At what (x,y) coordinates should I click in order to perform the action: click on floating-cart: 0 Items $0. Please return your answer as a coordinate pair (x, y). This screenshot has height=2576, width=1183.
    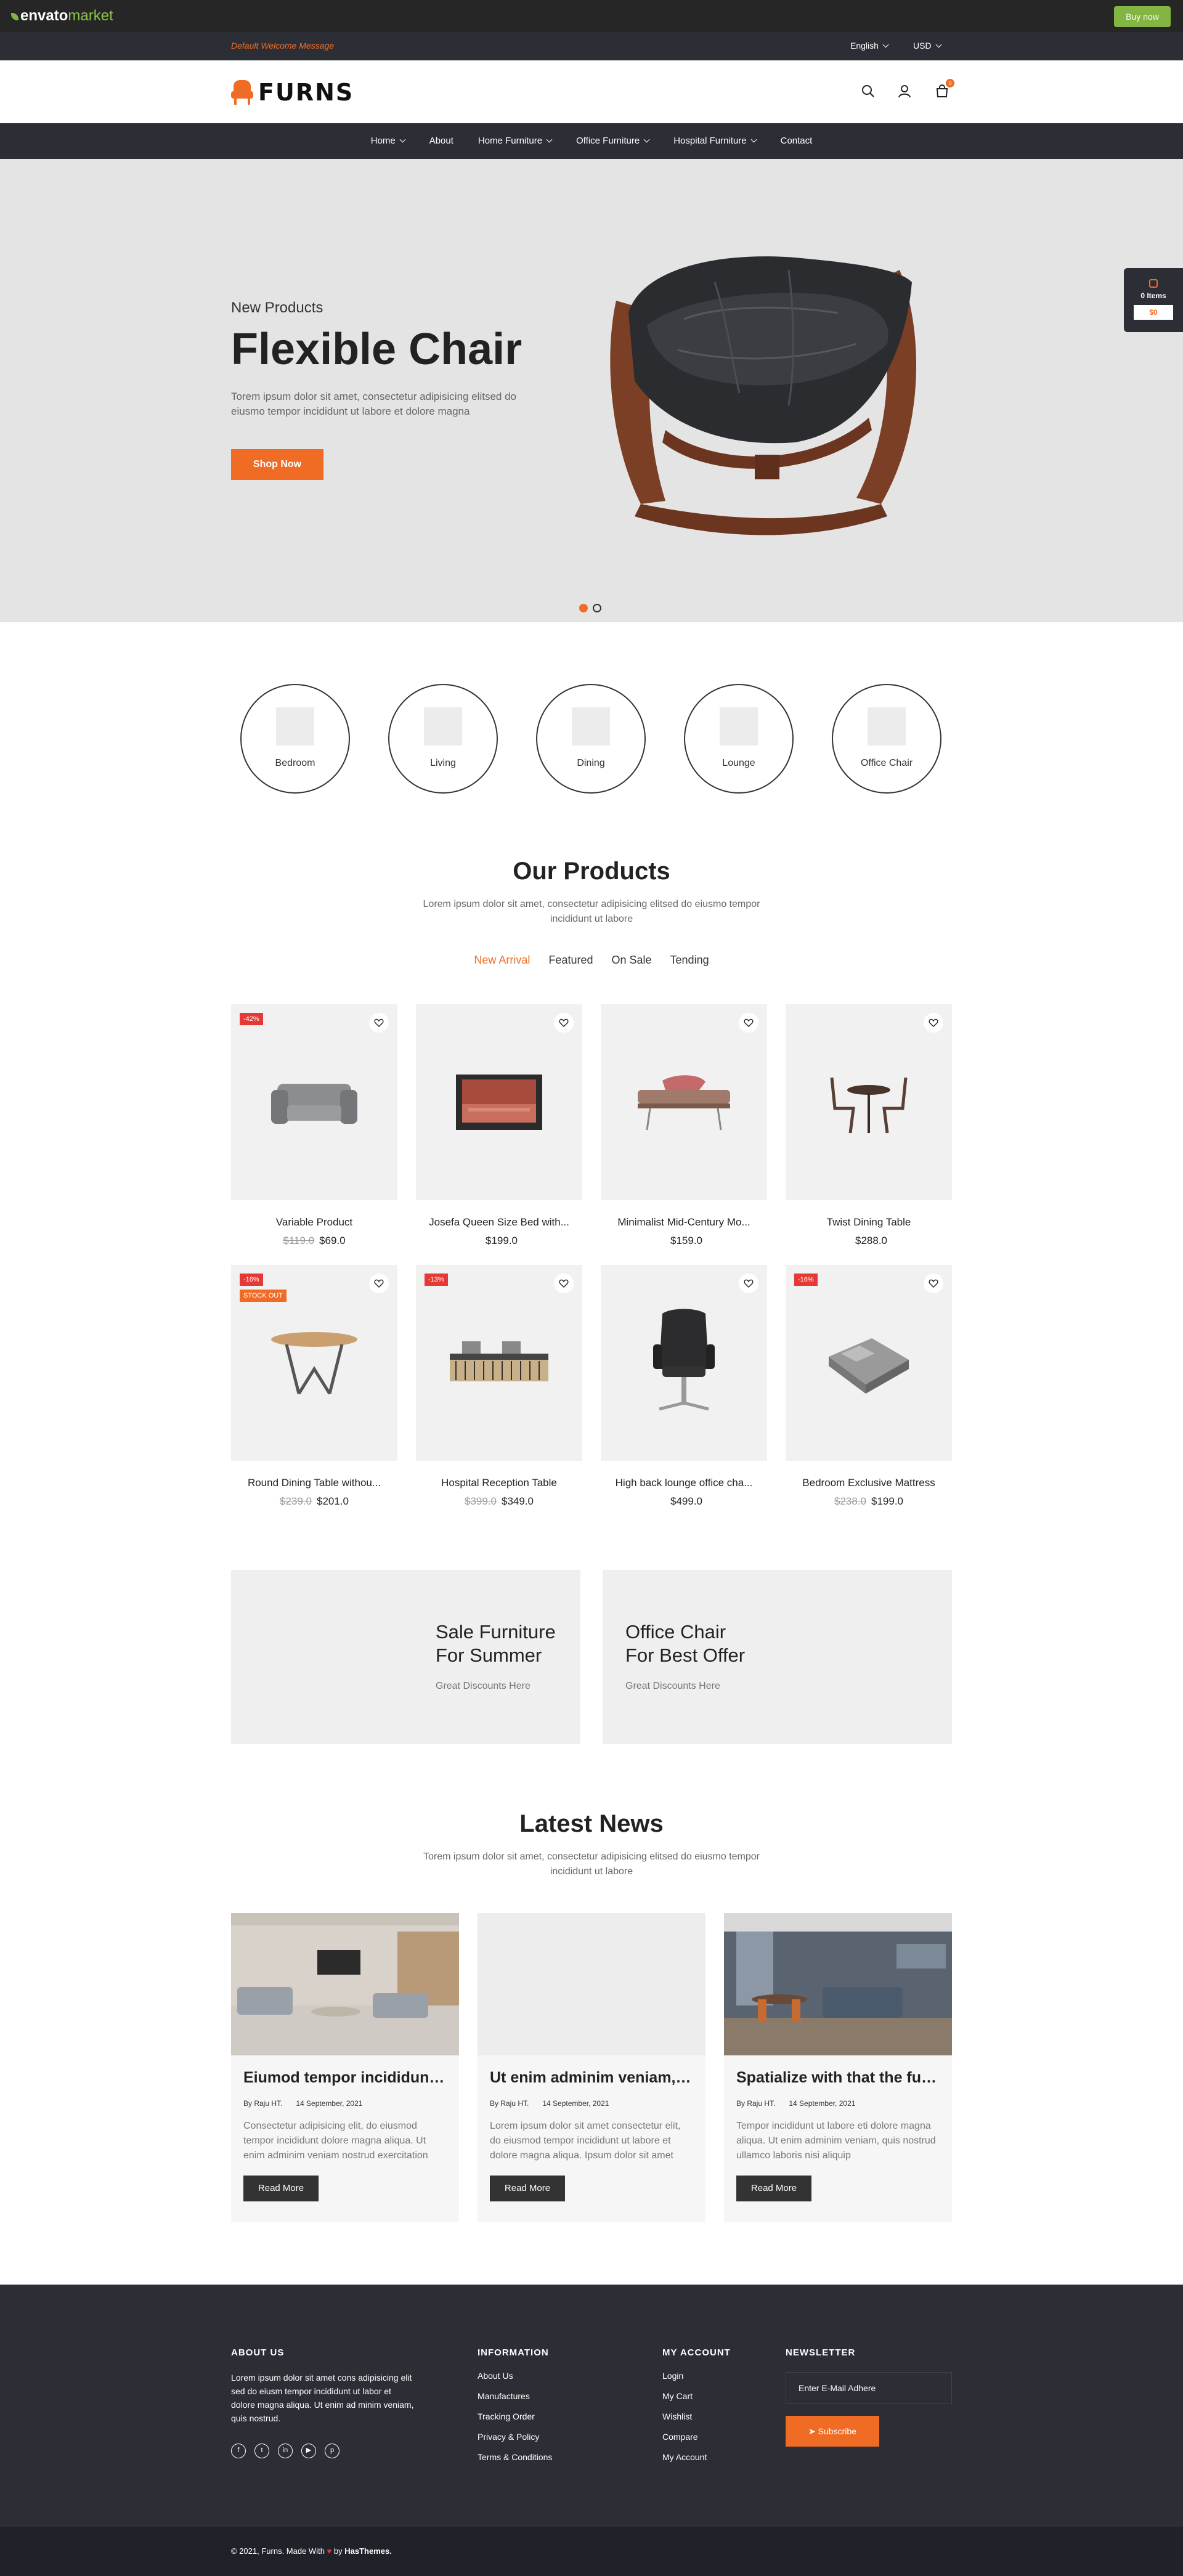
    Looking at the image, I should click on (1153, 300).